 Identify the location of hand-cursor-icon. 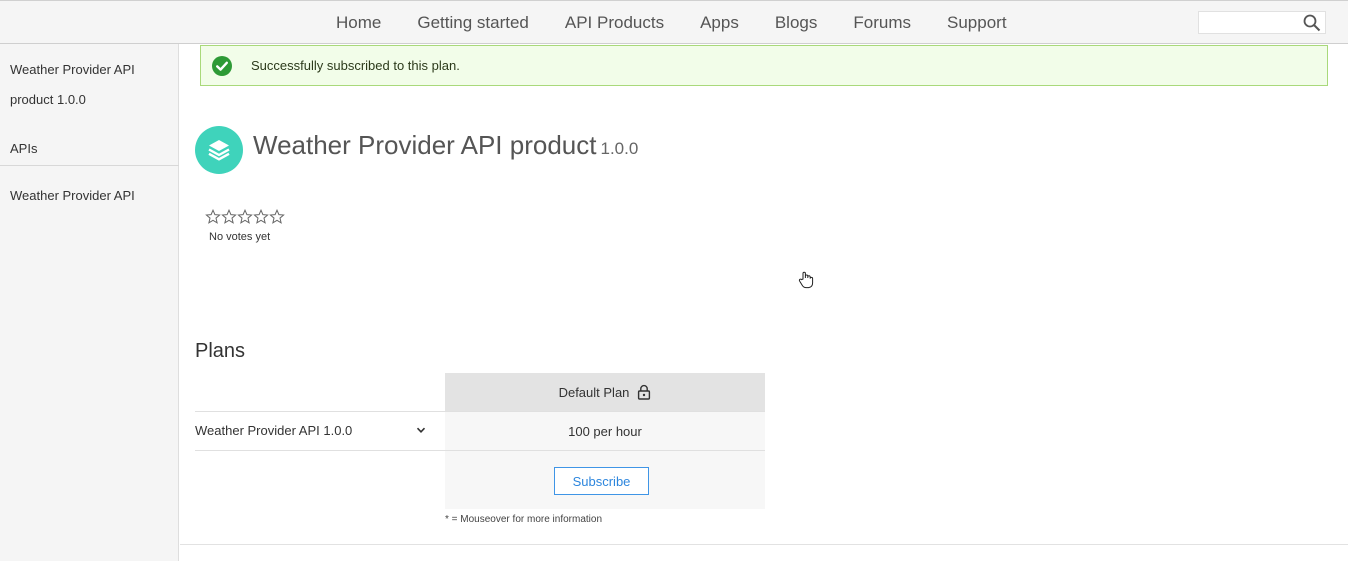
(806, 280).